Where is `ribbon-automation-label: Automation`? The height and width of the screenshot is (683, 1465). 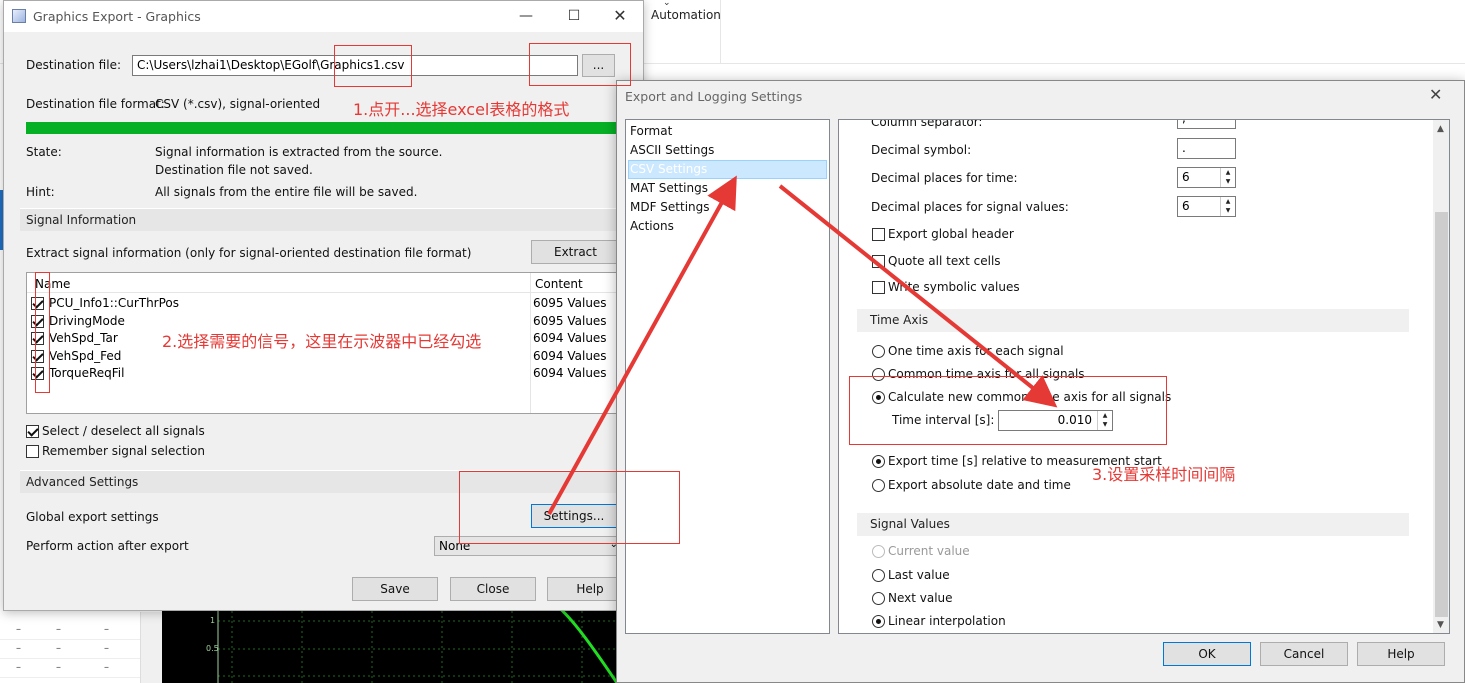 ribbon-automation-label: Automation is located at coordinates (686, 15).